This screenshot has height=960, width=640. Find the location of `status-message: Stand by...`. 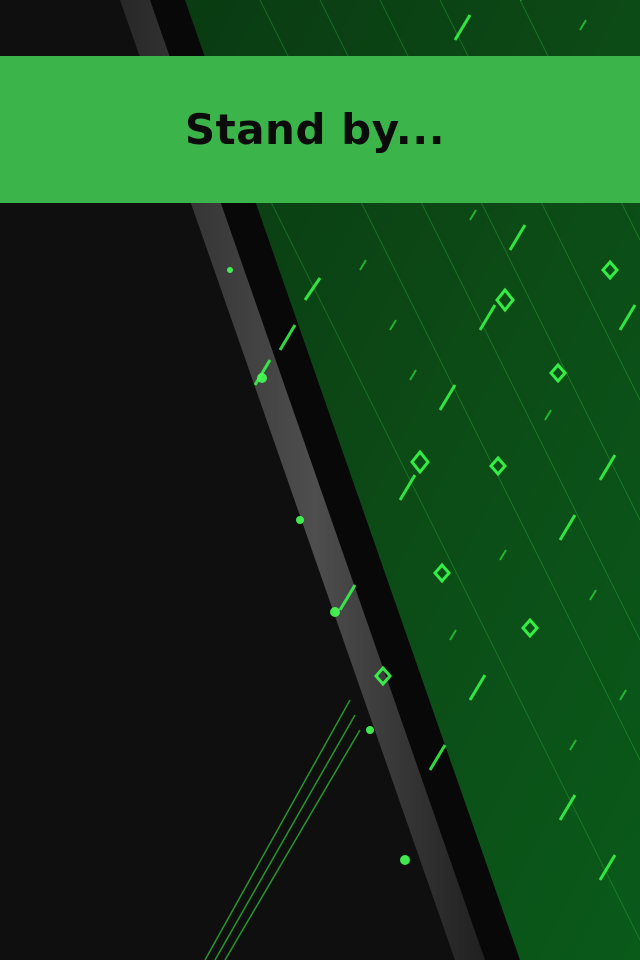

status-message: Stand by... is located at coordinates (315, 129).